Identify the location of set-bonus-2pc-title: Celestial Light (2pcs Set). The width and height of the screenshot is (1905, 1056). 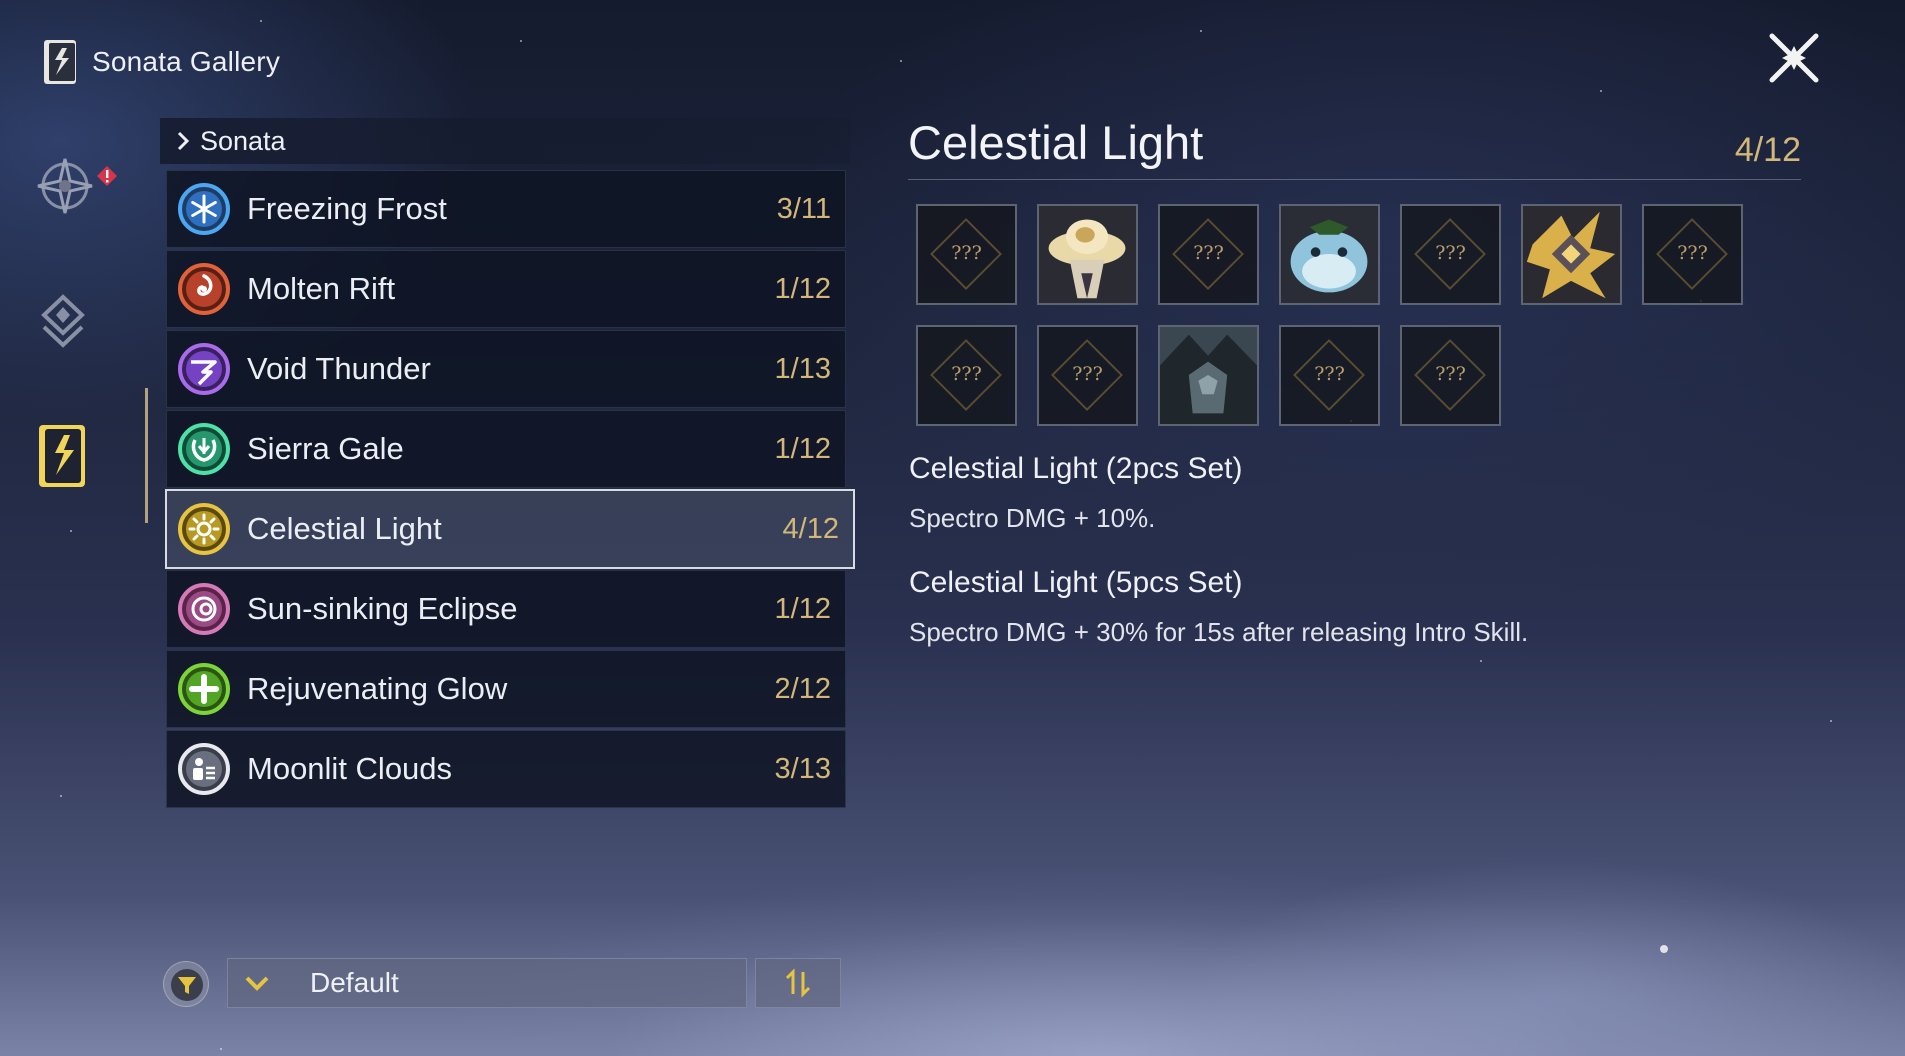
(1076, 468).